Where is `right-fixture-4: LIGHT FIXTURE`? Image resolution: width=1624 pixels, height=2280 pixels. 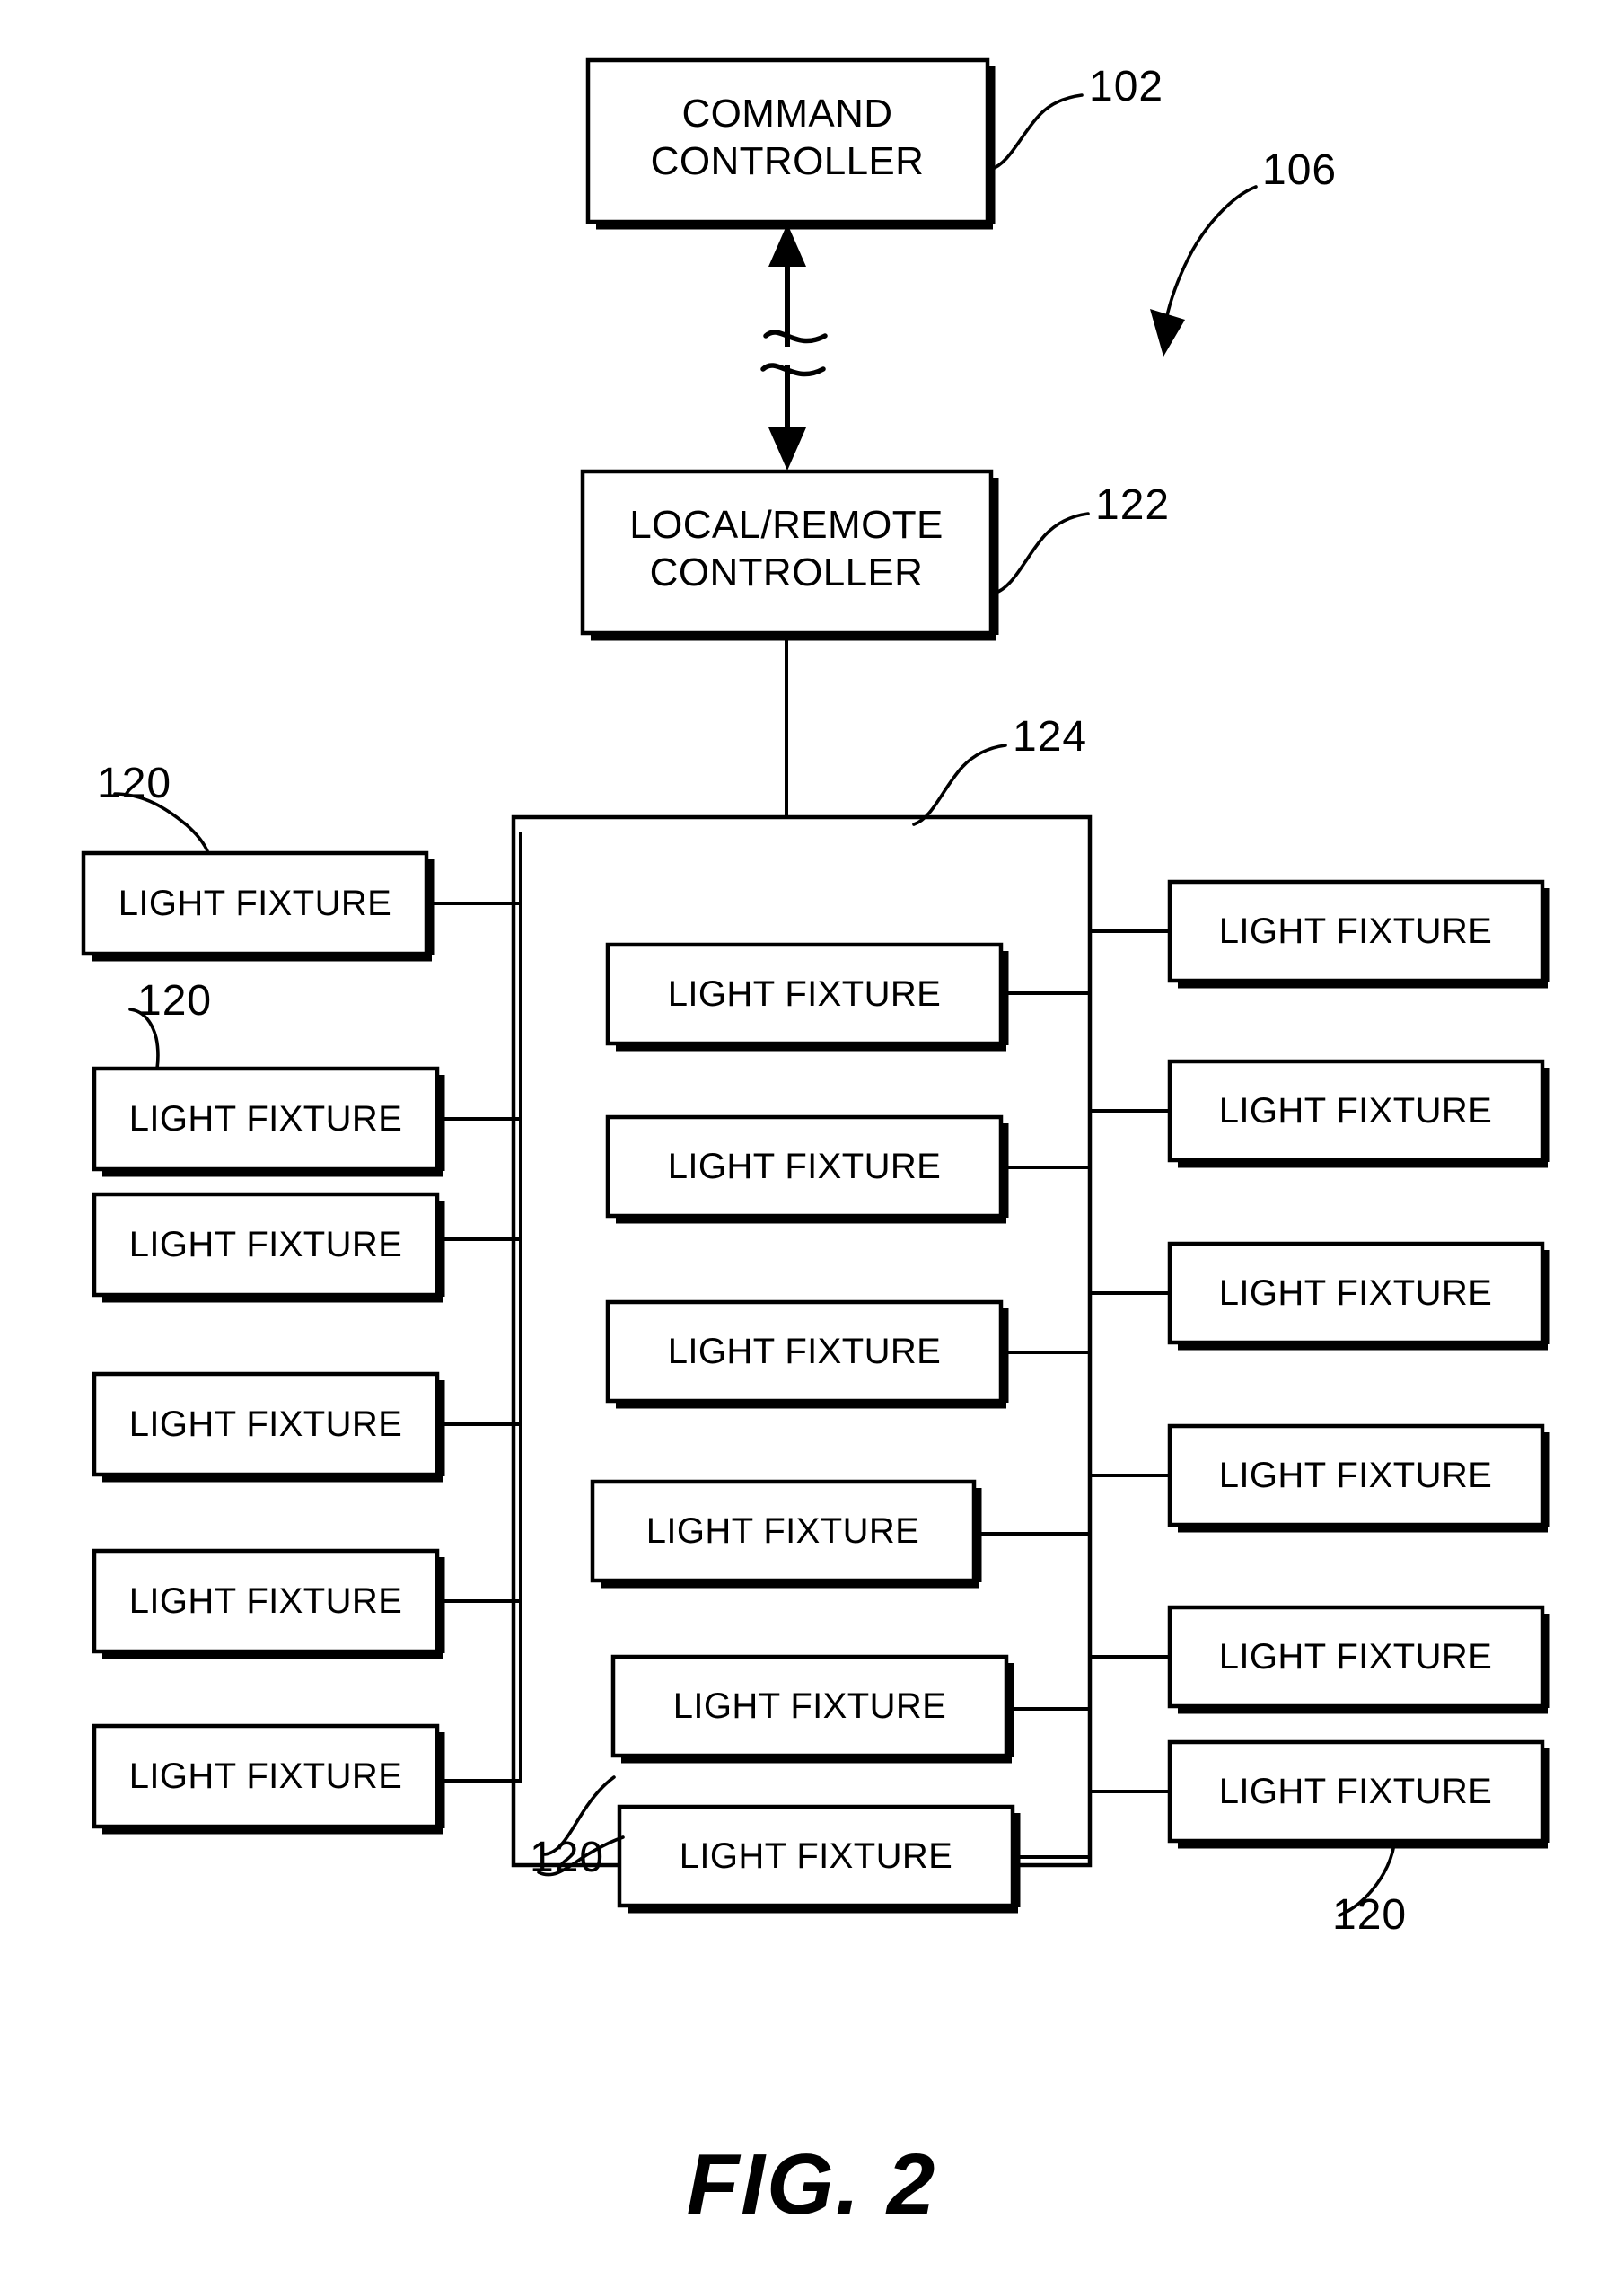 right-fixture-4: LIGHT FIXTURE is located at coordinates (1320, 1478).